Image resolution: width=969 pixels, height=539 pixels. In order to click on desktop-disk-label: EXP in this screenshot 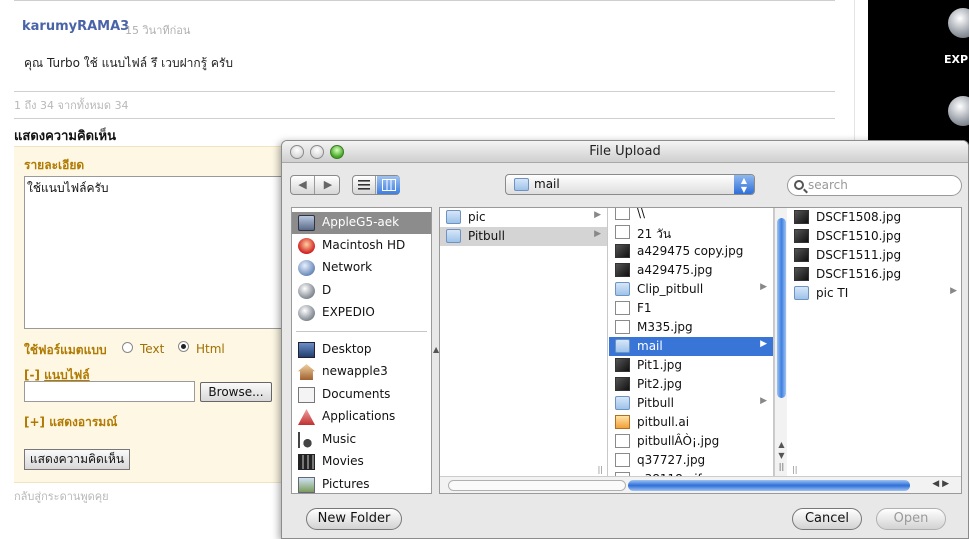, I will do `click(956, 59)`.